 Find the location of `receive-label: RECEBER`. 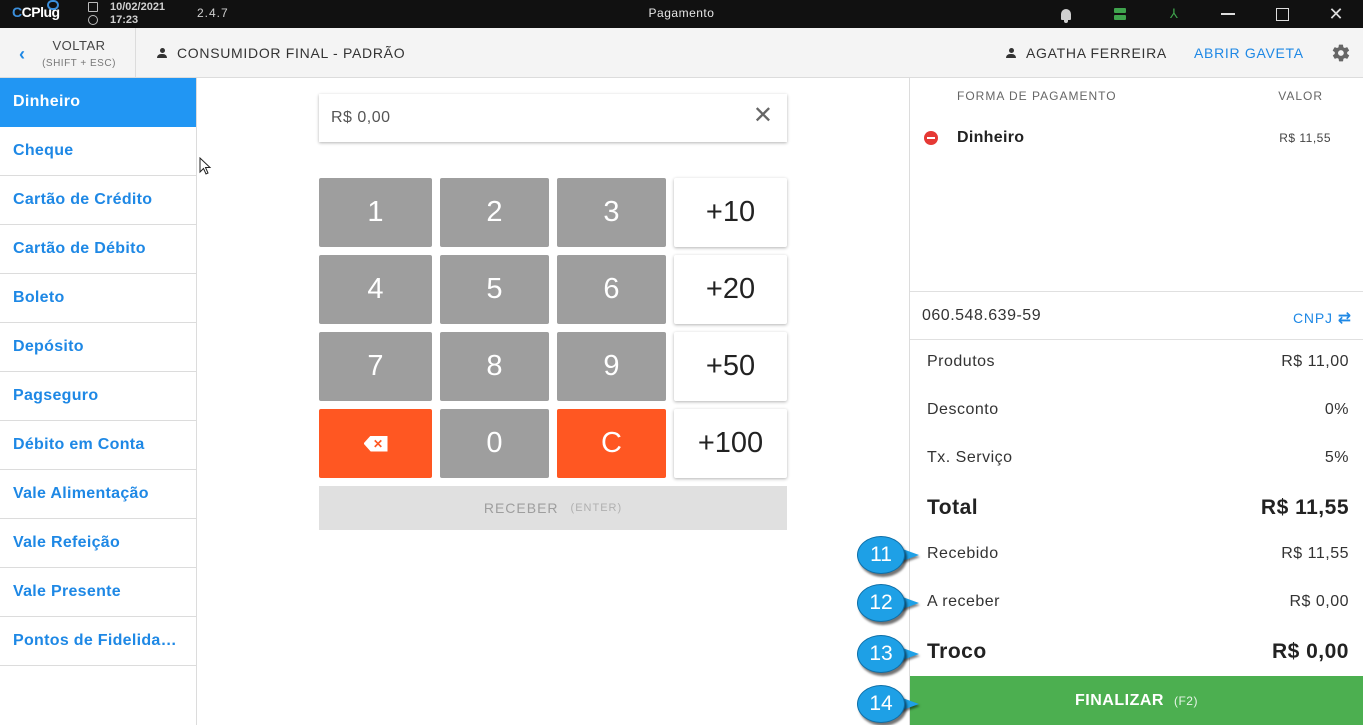

receive-label: RECEBER is located at coordinates (521, 508).